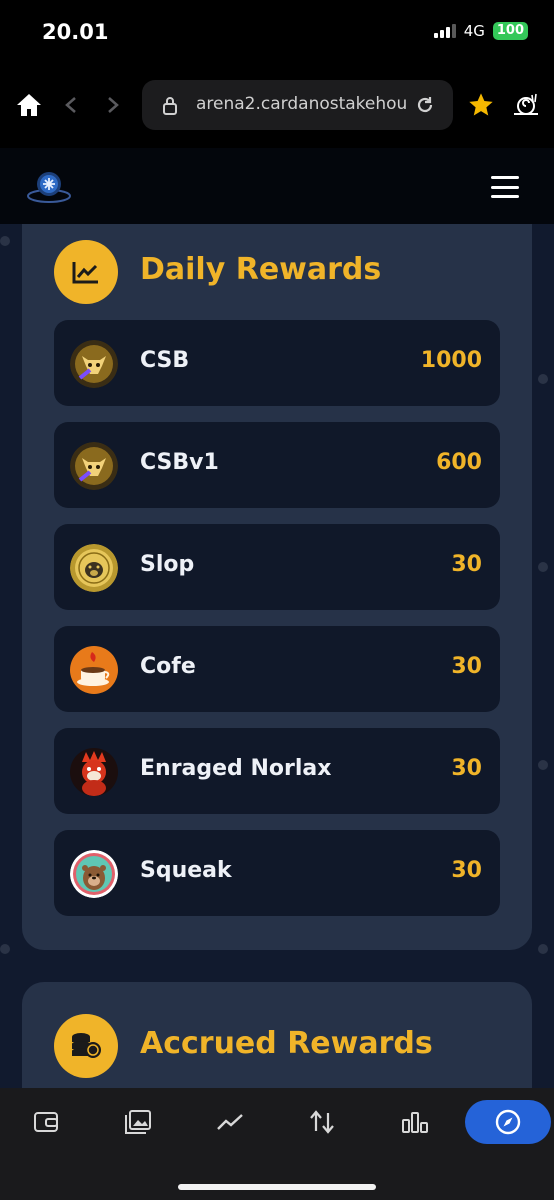 The height and width of the screenshot is (1200, 554). I want to click on url-text: arena2.cardanostakehouse, so click(301, 104).